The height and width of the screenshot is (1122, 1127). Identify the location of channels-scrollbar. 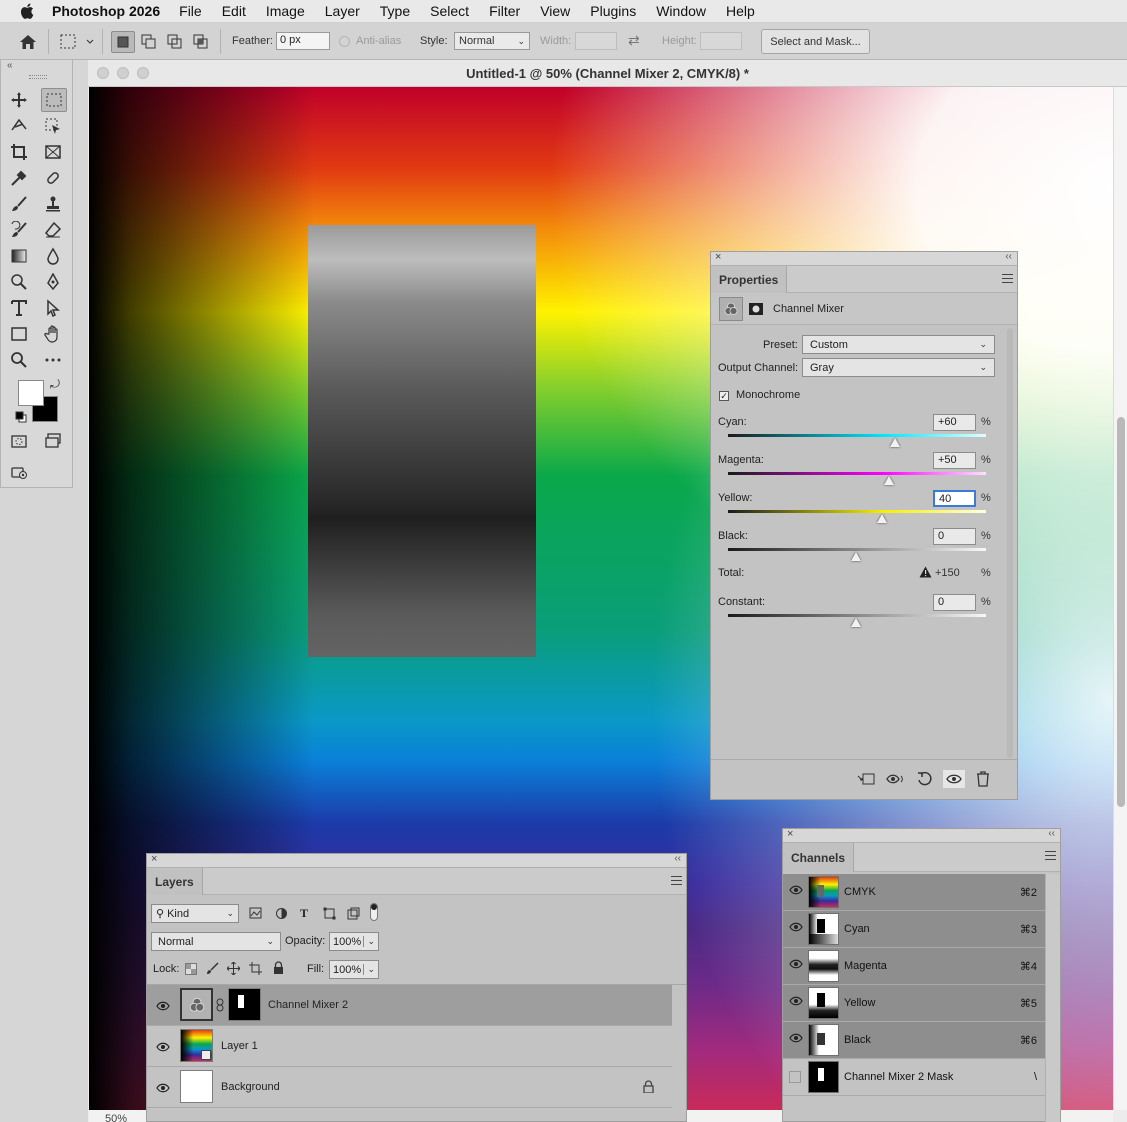
(1052, 998).